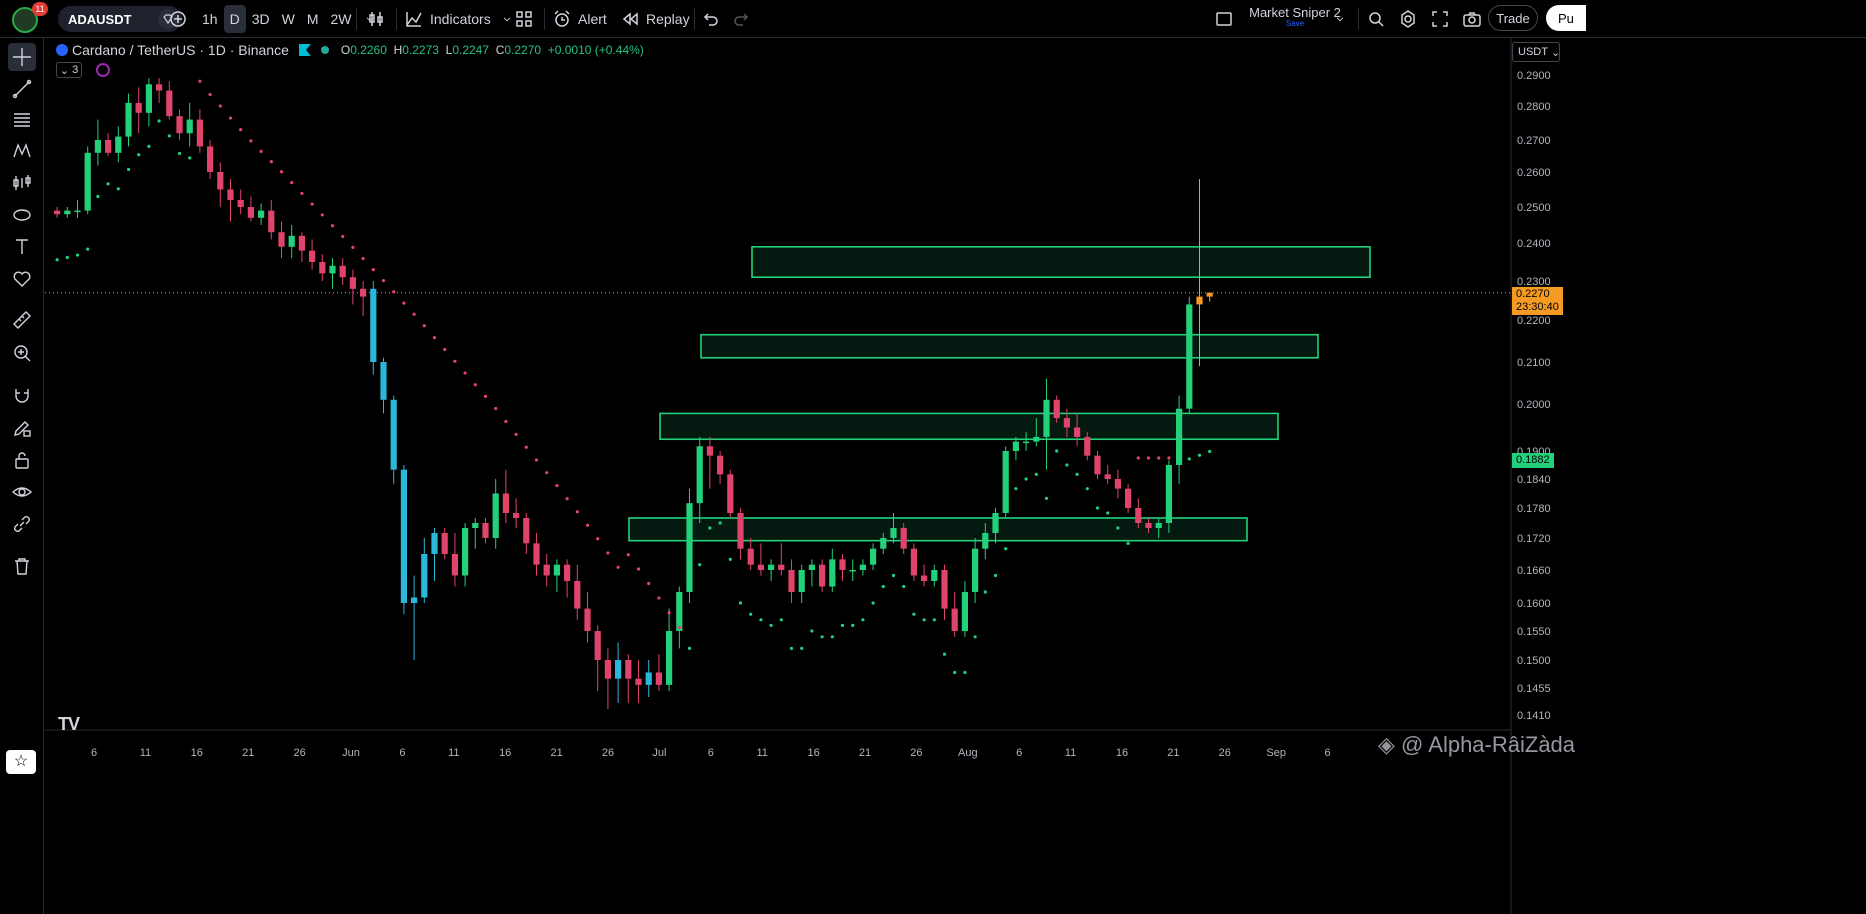 The width and height of the screenshot is (1866, 914). Describe the element at coordinates (710, 19) in the screenshot. I see `undo-icon` at that location.